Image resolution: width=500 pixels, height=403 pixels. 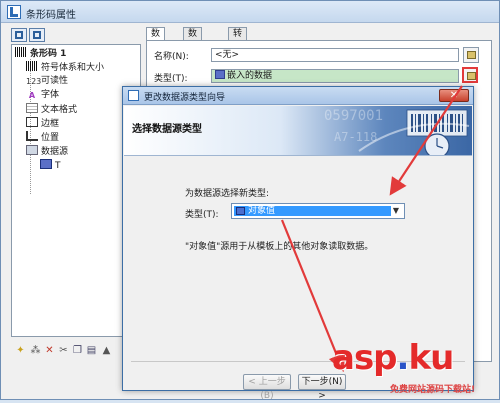 I want to click on tree-toolbar, so click(x=76, y=35).